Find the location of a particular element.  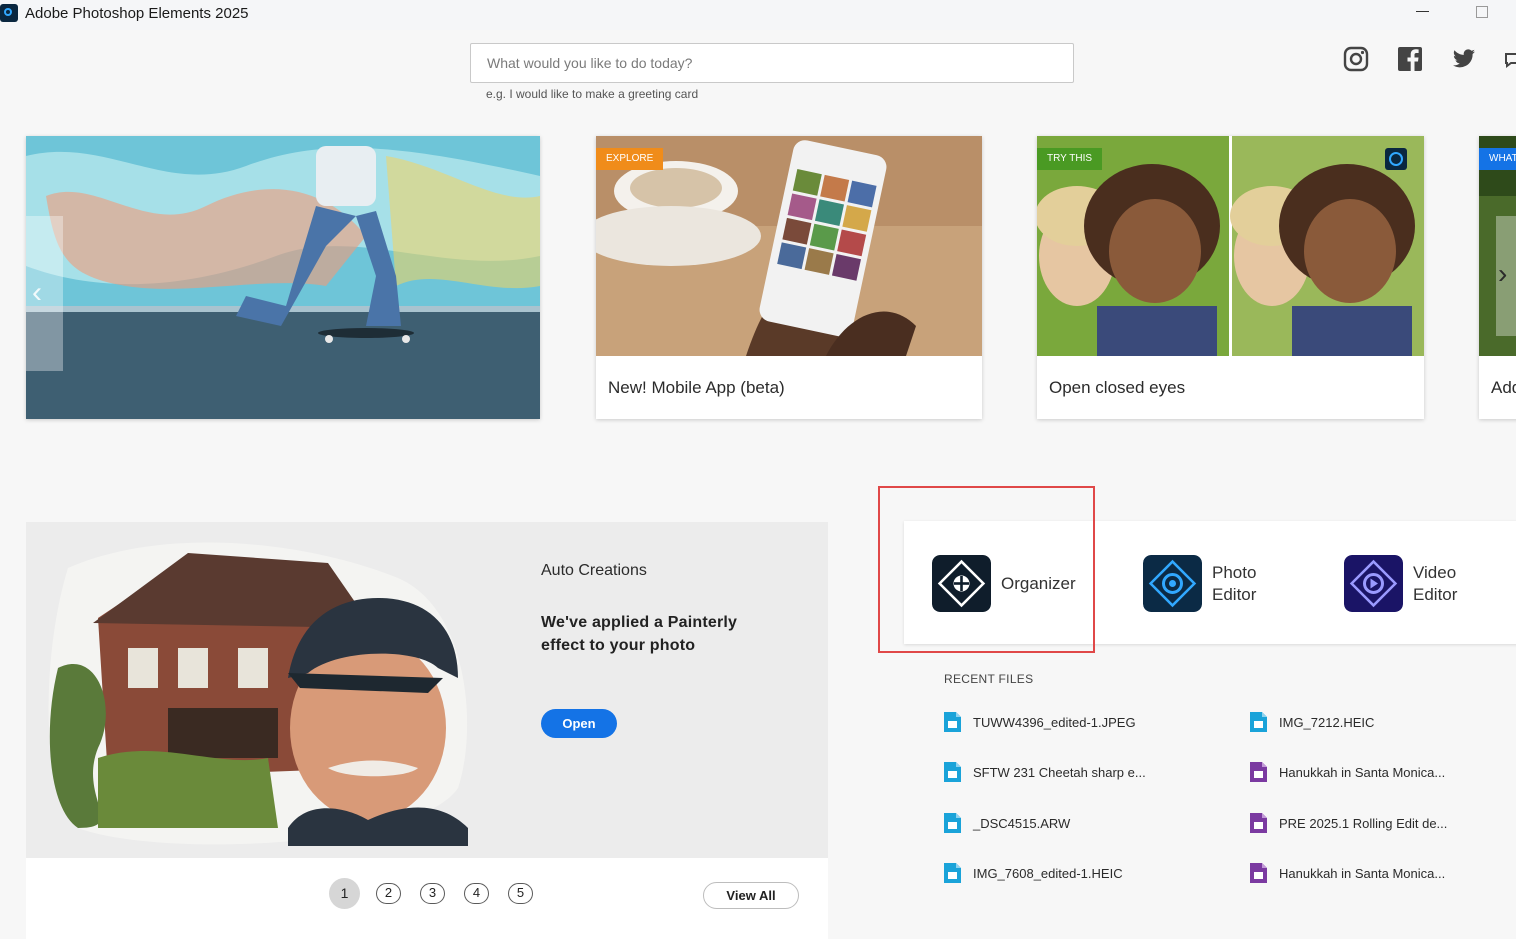

recent-file-item: IMG_7212.HEIC is located at coordinates (1311, 722).